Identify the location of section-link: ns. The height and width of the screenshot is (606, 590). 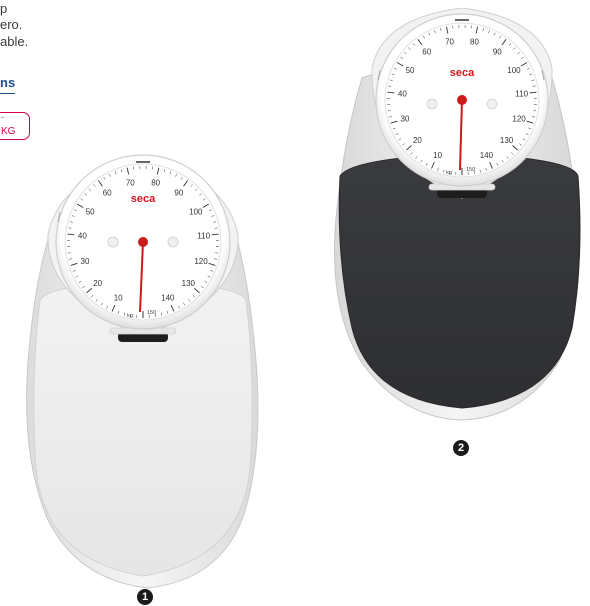
(8, 84).